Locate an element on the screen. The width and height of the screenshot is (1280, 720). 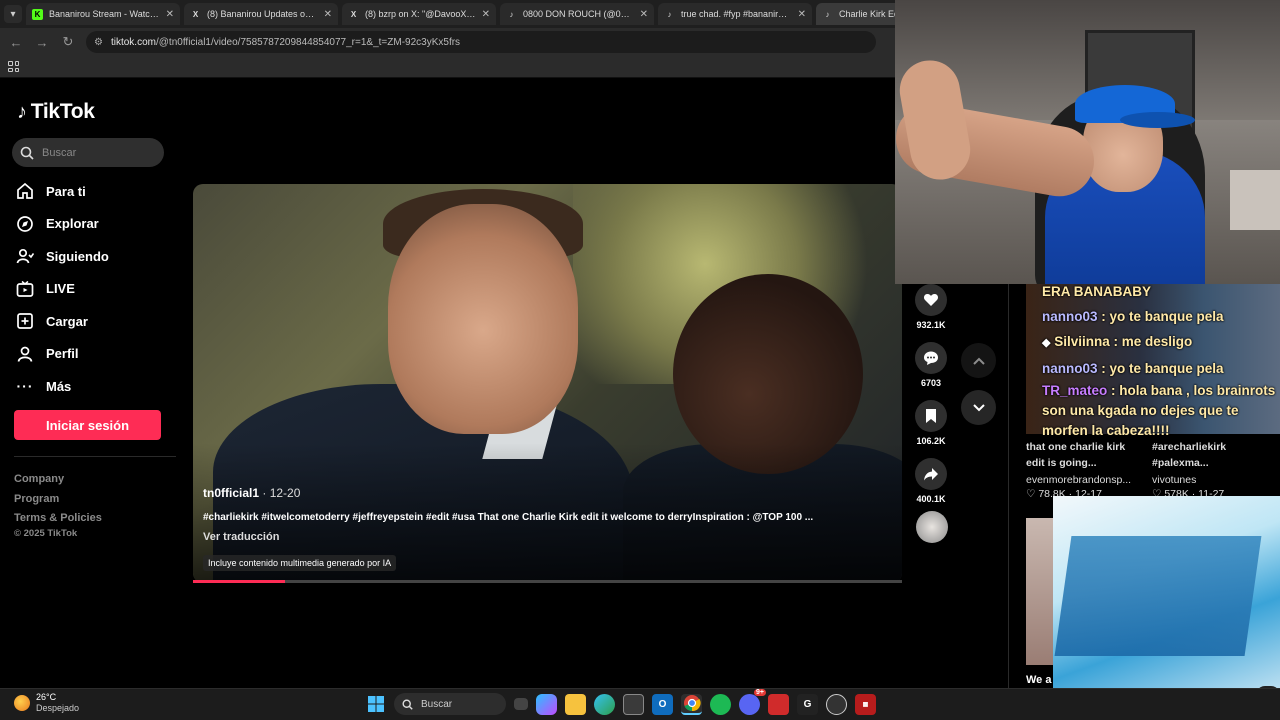
like-count: 932.1K is located at coordinates (931, 325).